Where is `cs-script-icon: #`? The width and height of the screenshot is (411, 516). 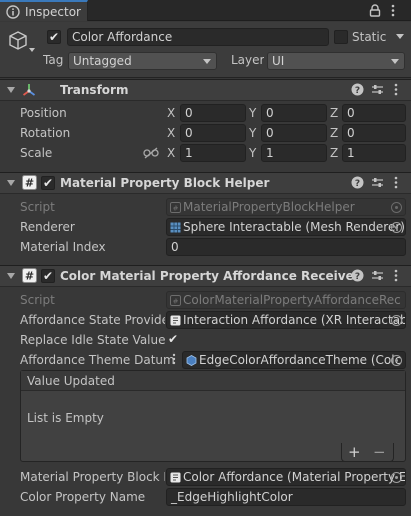
cs-script-icon: # is located at coordinates (175, 300).